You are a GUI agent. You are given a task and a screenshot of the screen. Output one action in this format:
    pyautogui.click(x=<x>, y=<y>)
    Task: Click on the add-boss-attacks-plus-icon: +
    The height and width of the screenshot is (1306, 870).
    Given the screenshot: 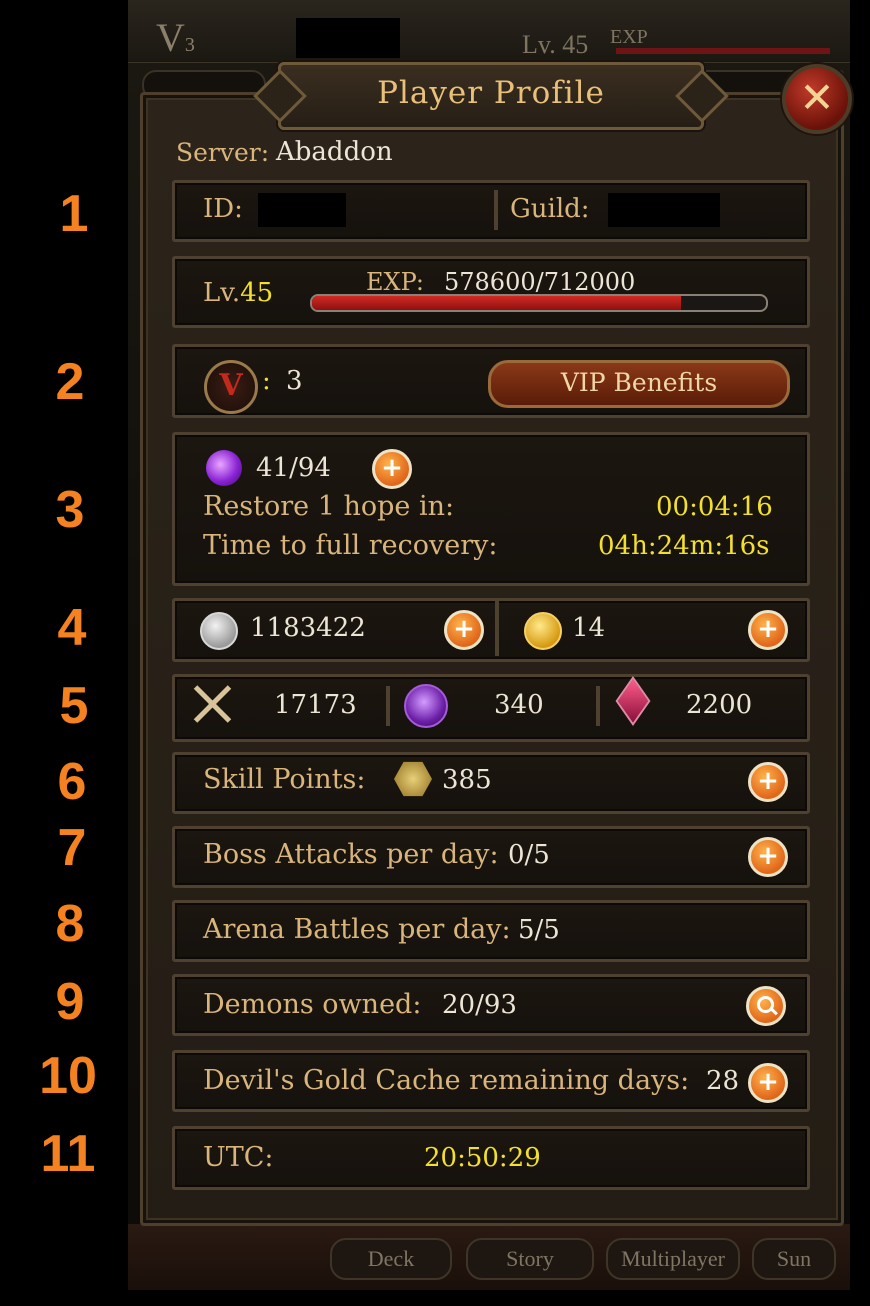 What is the action you would take?
    pyautogui.click(x=768, y=857)
    